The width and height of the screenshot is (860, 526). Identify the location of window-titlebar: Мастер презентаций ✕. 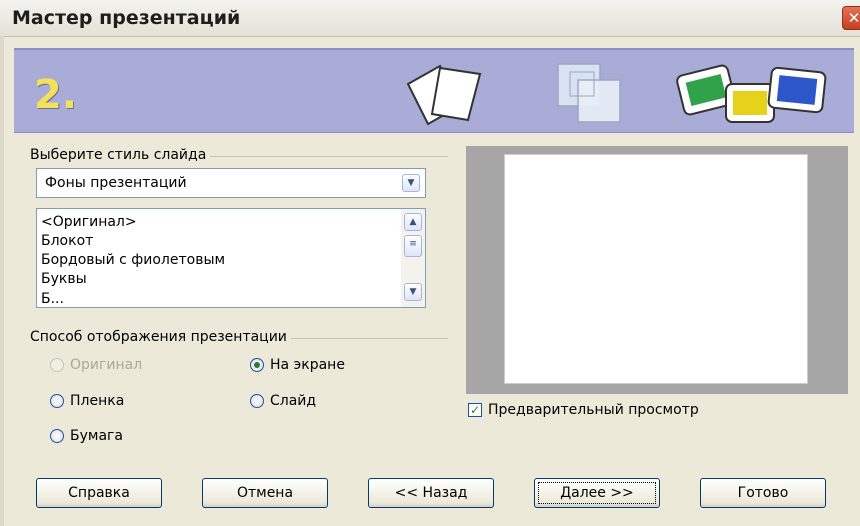
(430, 18).